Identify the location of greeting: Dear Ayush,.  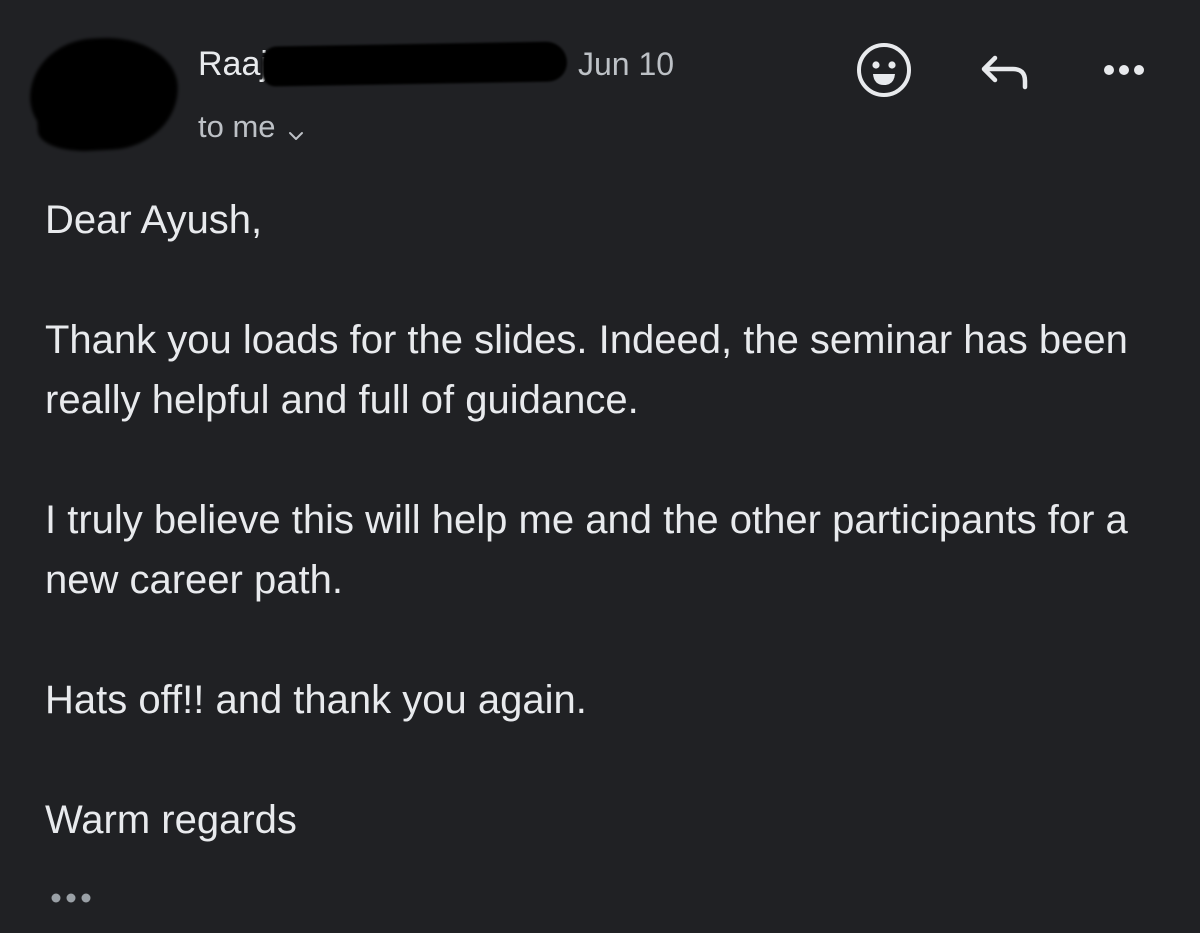
(154, 220).